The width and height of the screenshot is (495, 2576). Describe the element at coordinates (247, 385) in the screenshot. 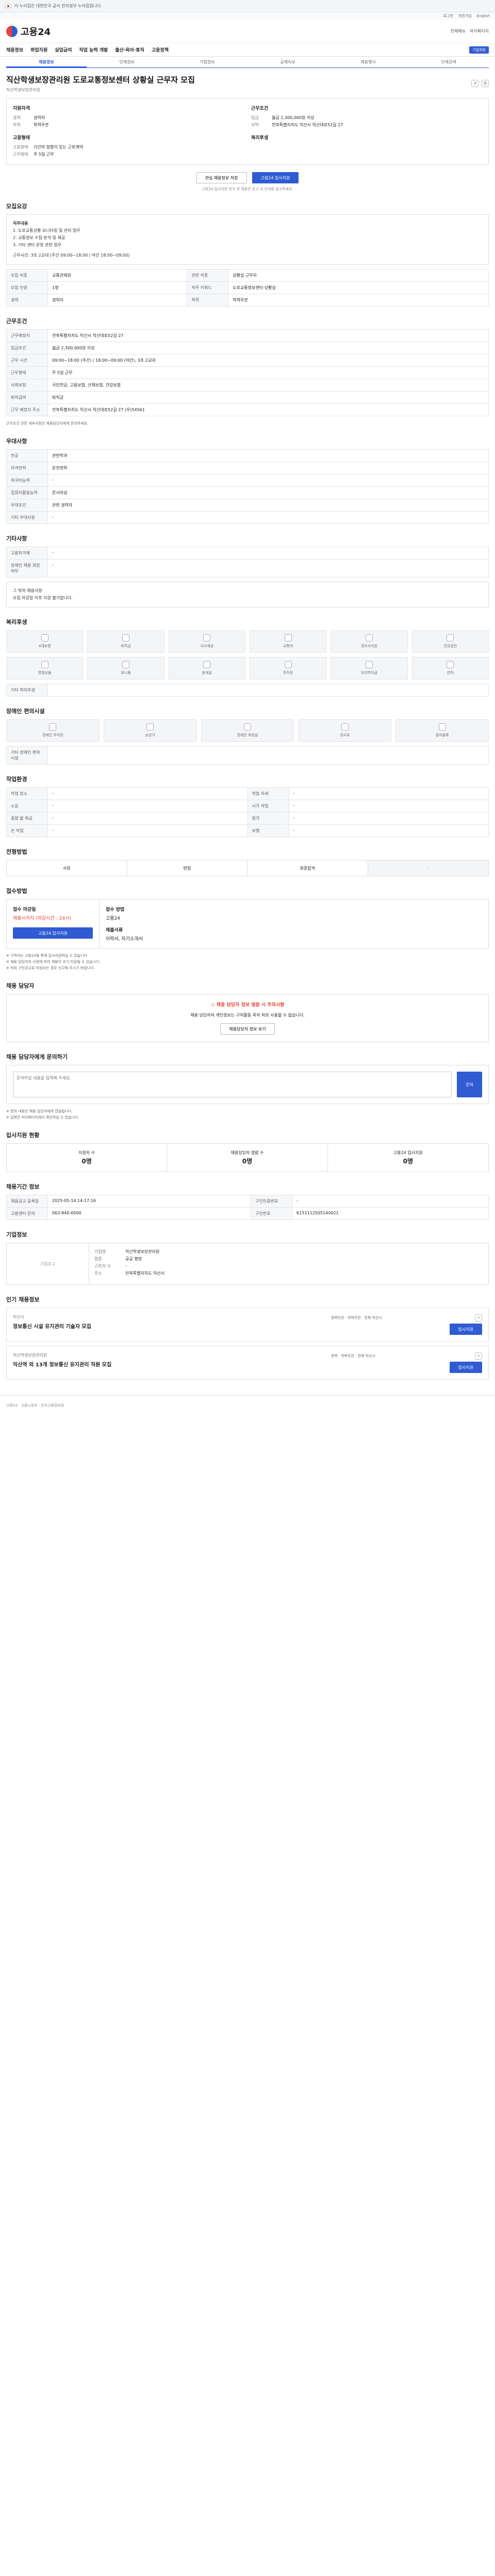

I see `table-row: 사회보험 국민연금, 고용보험, 산재보험, 건강보험` at that location.